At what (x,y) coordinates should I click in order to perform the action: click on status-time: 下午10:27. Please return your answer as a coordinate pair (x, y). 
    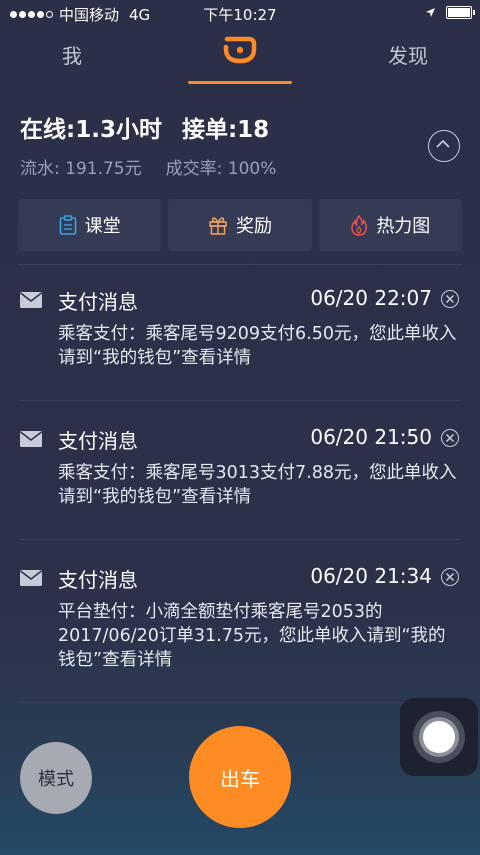
    Looking at the image, I should click on (240, 15).